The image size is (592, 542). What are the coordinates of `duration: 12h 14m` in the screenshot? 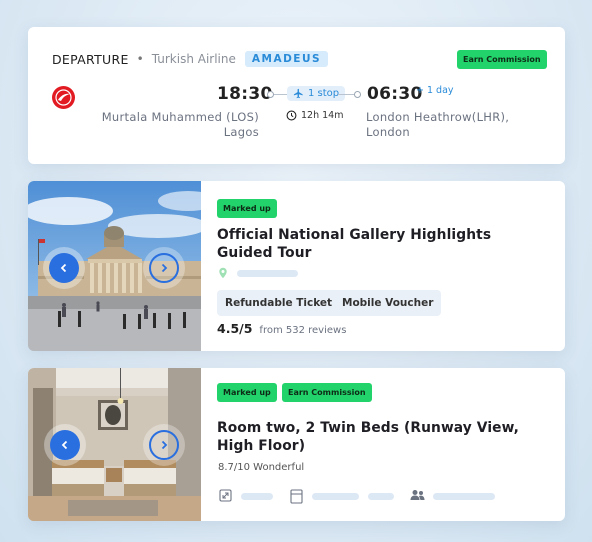 It's located at (314, 115).